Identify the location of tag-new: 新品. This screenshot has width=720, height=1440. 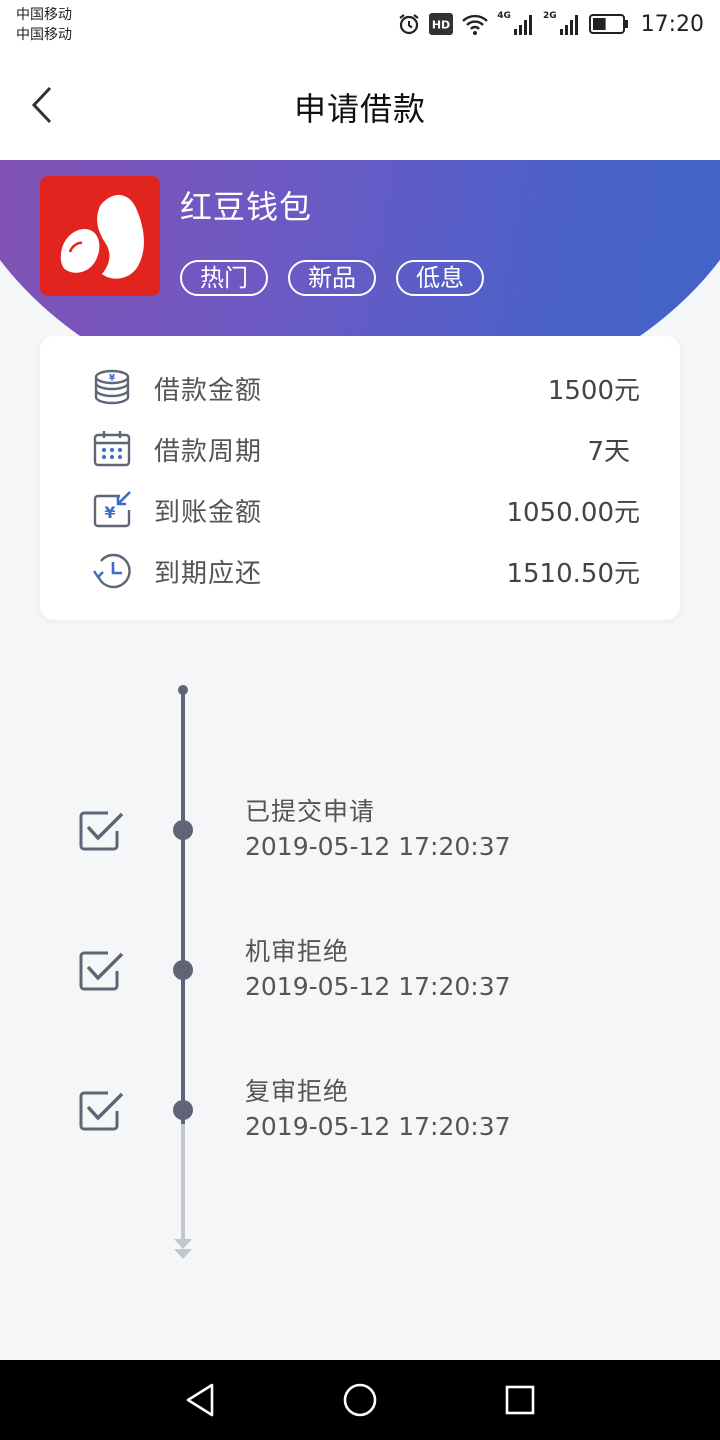
(332, 278).